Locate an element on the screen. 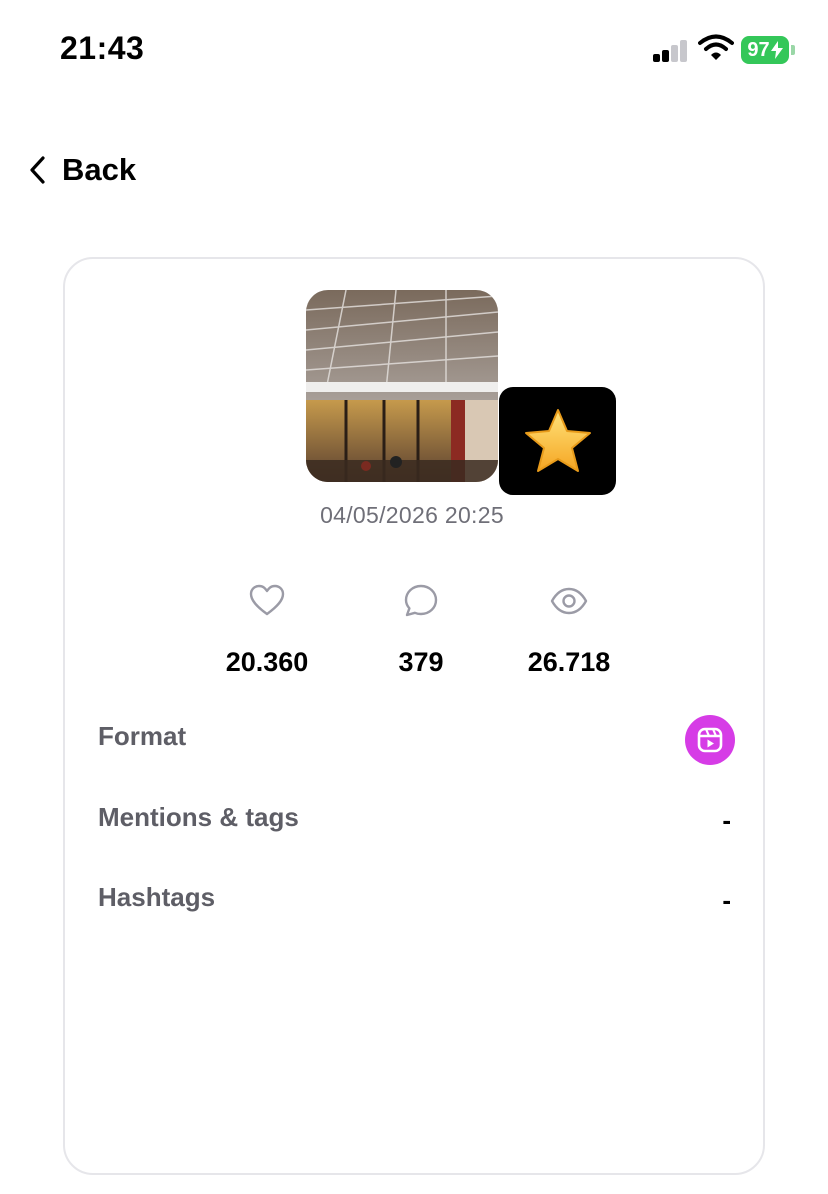 The image size is (828, 1194). reels-format-badge is located at coordinates (710, 740).